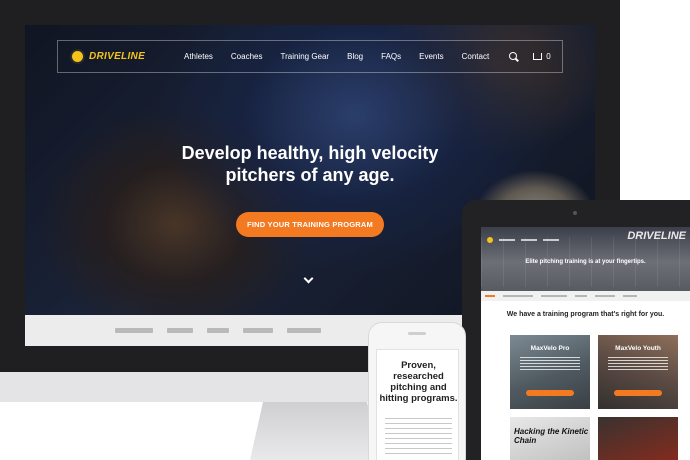 Image resolution: width=690 pixels, height=460 pixels. Describe the element at coordinates (476, 56) in the screenshot. I see `nav-link-contact: Contact` at that location.